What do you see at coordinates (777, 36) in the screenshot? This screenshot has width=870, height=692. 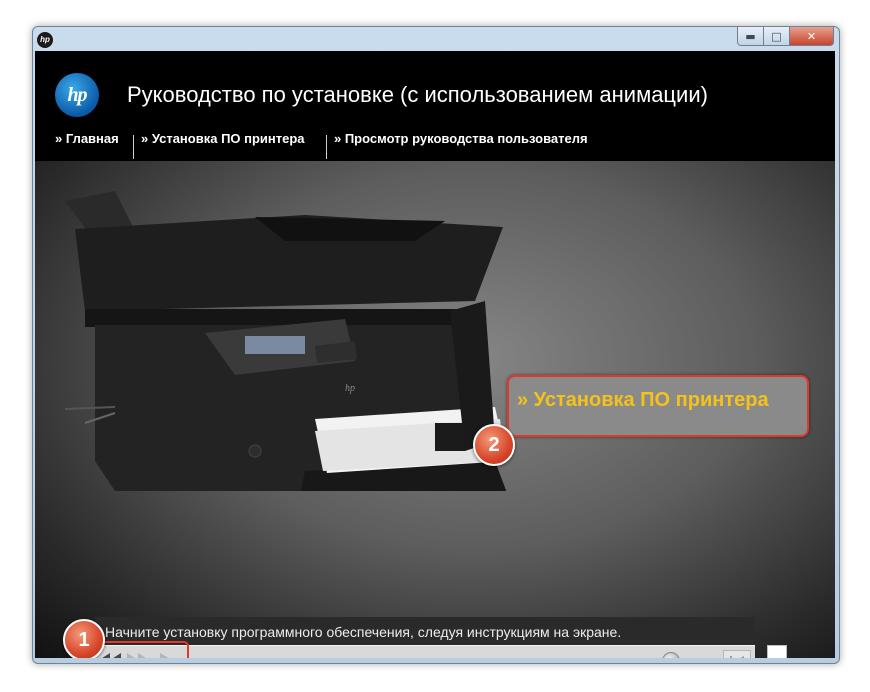 I see `maximize-button: □` at bounding box center [777, 36].